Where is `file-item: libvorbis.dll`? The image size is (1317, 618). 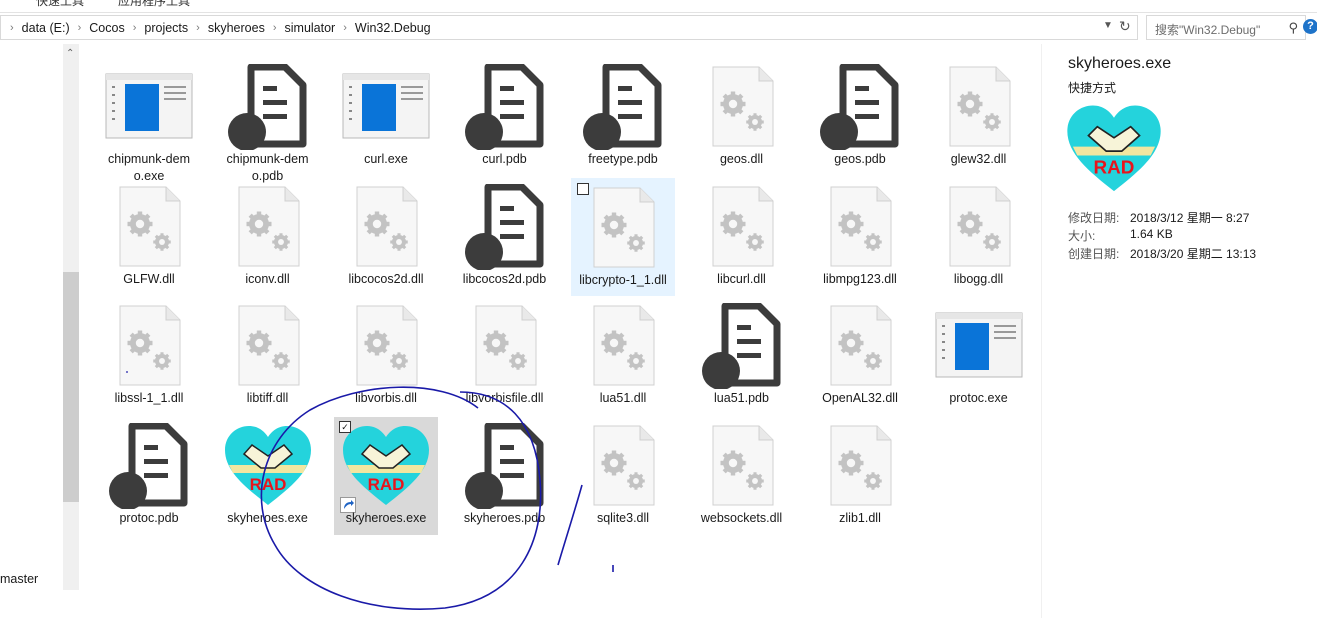
file-item: libvorbis.dll is located at coordinates (386, 356).